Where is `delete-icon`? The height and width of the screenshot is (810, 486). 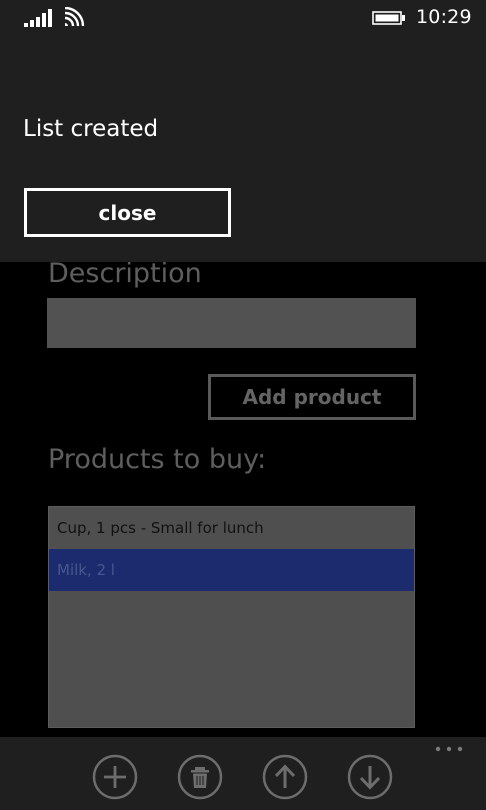 delete-icon is located at coordinates (200, 777).